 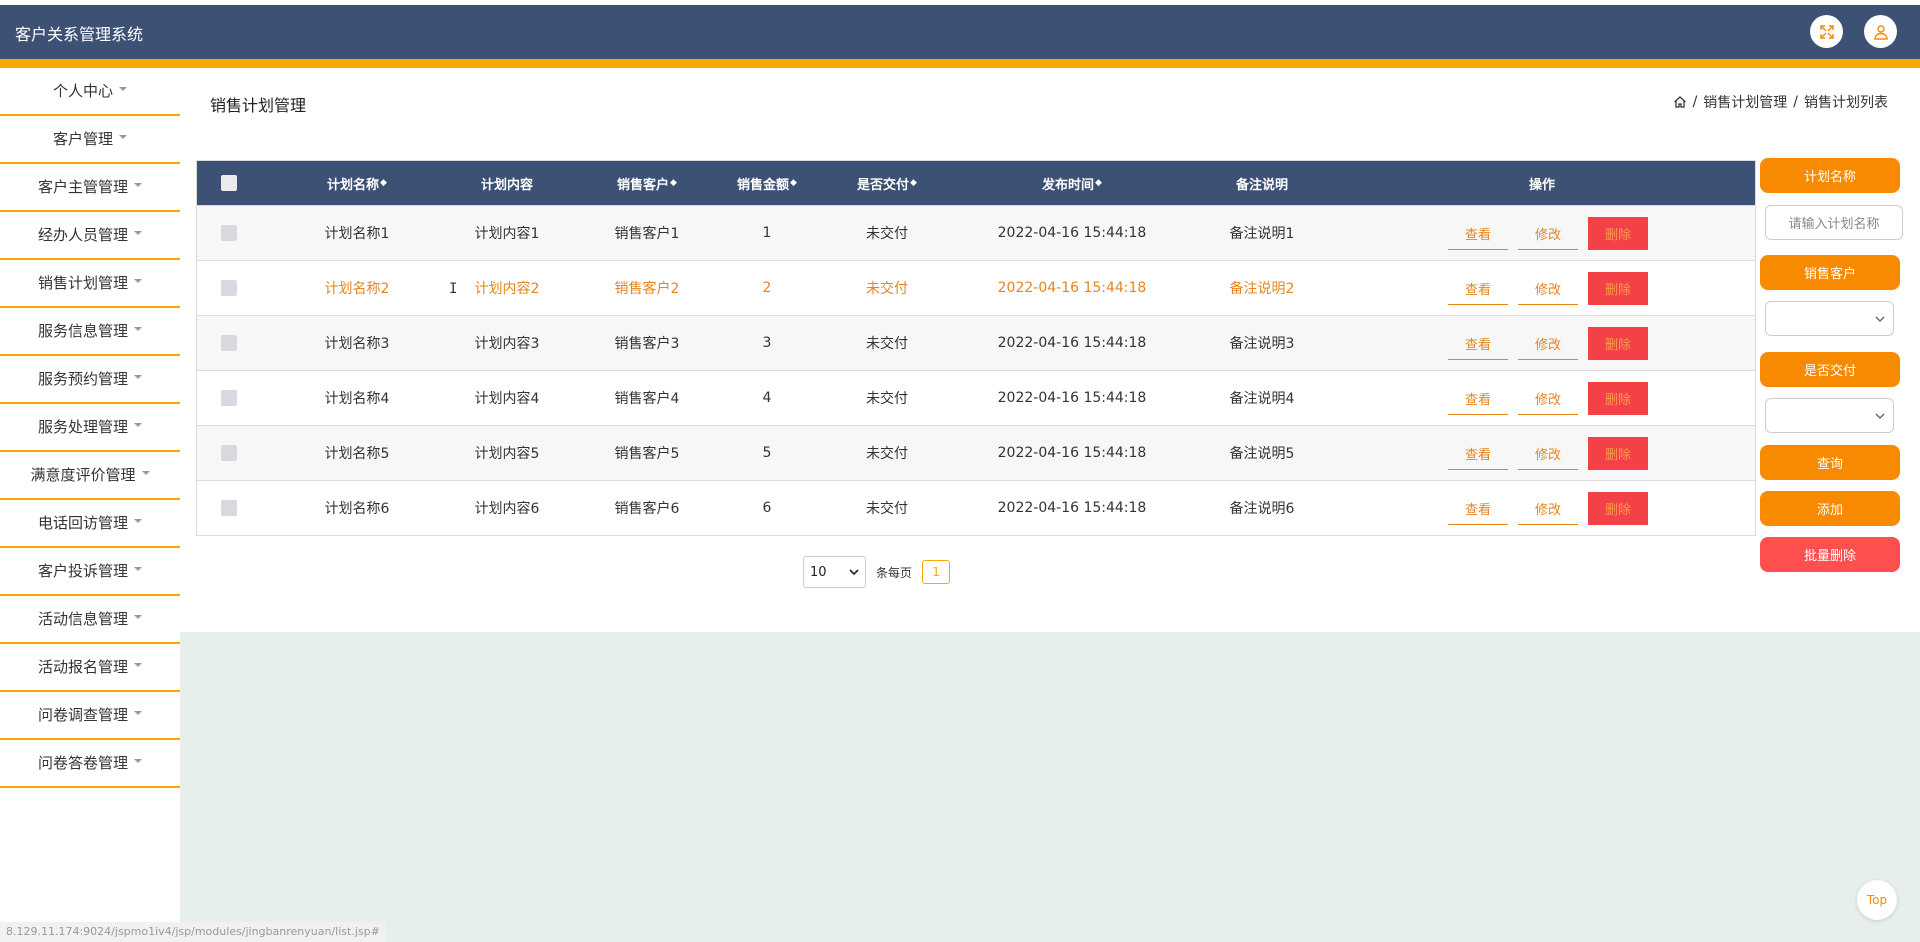 What do you see at coordinates (1877, 900) in the screenshot?
I see `back-to-top-button: Top` at bounding box center [1877, 900].